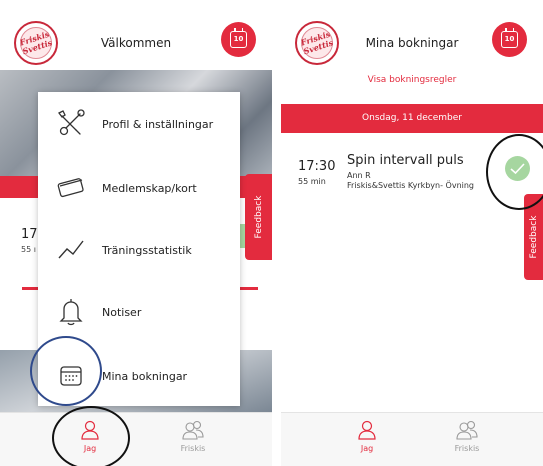 The width and height of the screenshot is (543, 466). I want to click on page-title: Välkommen, so click(136, 43).